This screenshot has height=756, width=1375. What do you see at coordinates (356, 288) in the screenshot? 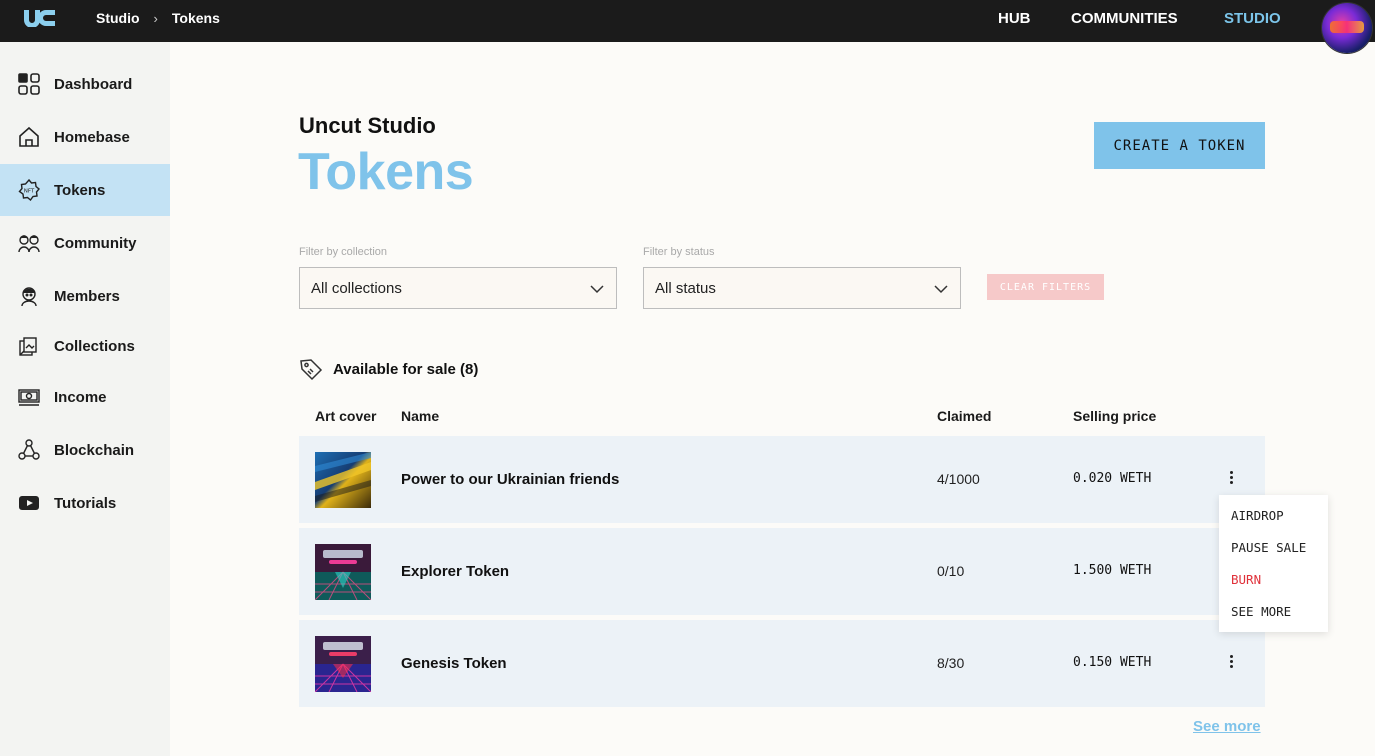
I see `collection-filter-value: All collections` at bounding box center [356, 288].